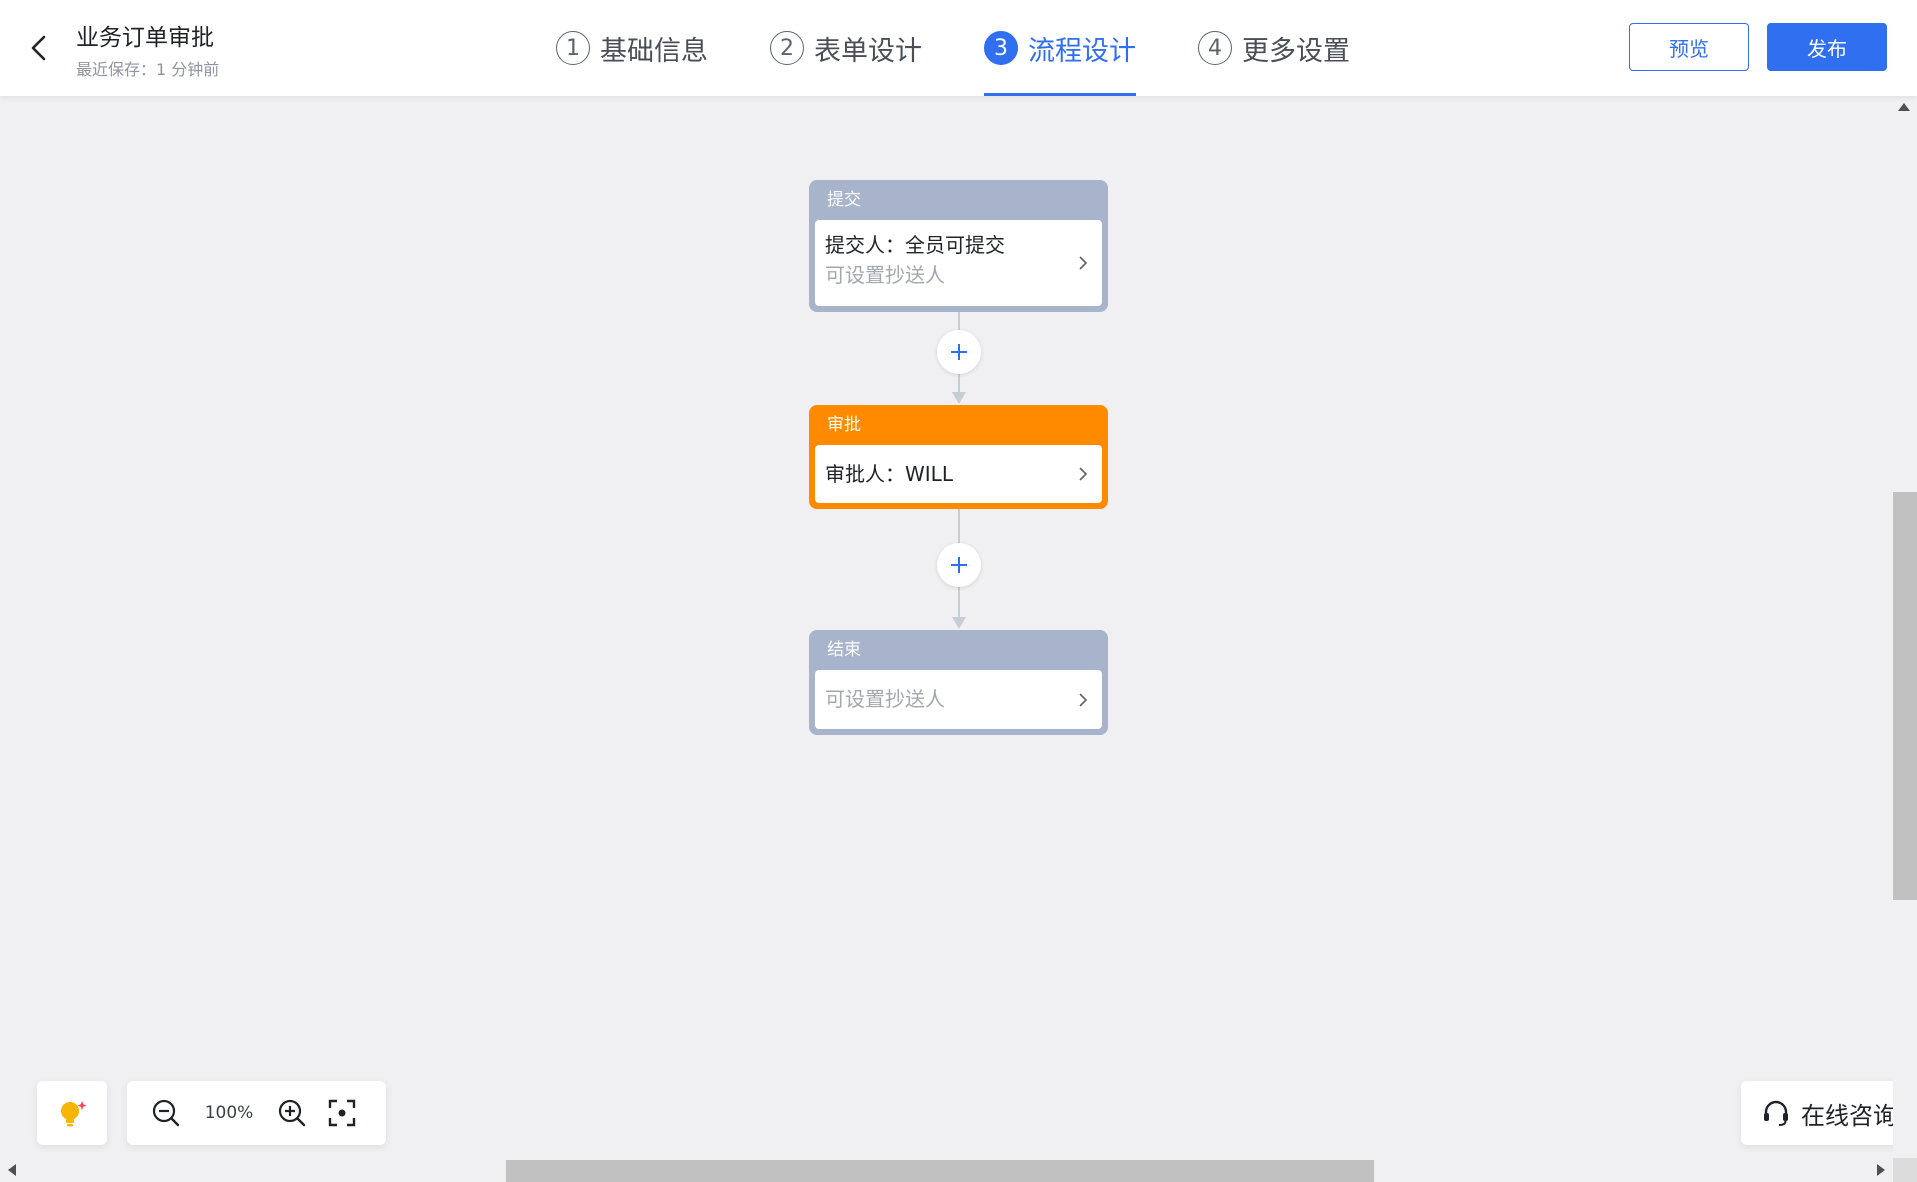 The height and width of the screenshot is (1182, 1917). I want to click on step-number: 1, so click(573, 48).